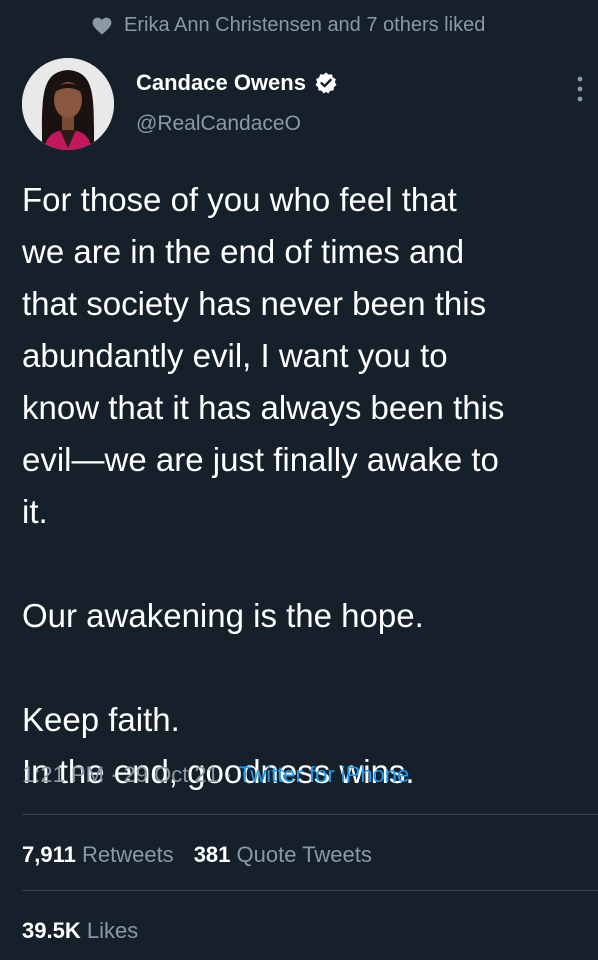  I want to click on likes-stats-row: 39.5K Likes, so click(80, 931).